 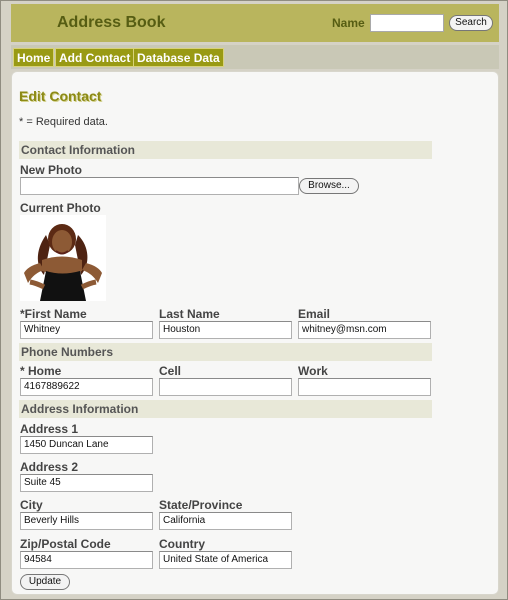 I want to click on home-phone-label: * Home, so click(x=41, y=371).